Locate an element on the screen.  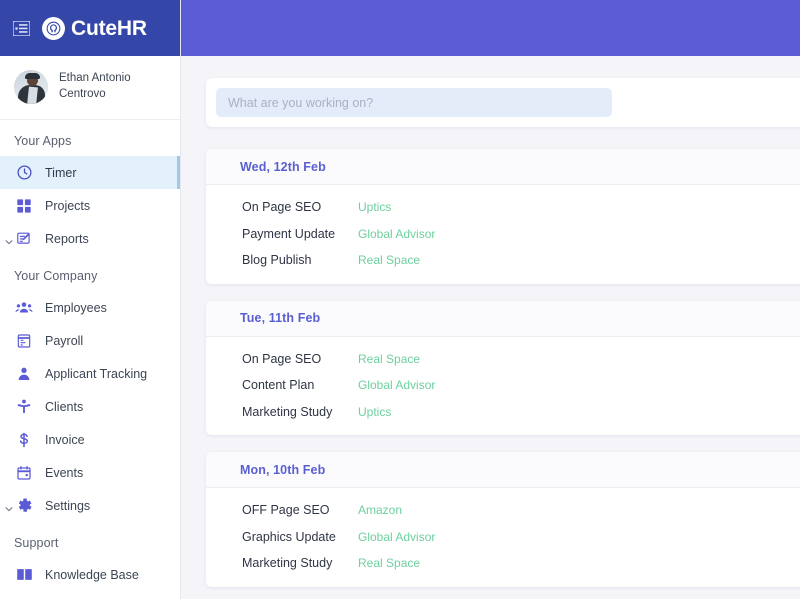
nav-section-support-label: Support is located at coordinates (36, 543).